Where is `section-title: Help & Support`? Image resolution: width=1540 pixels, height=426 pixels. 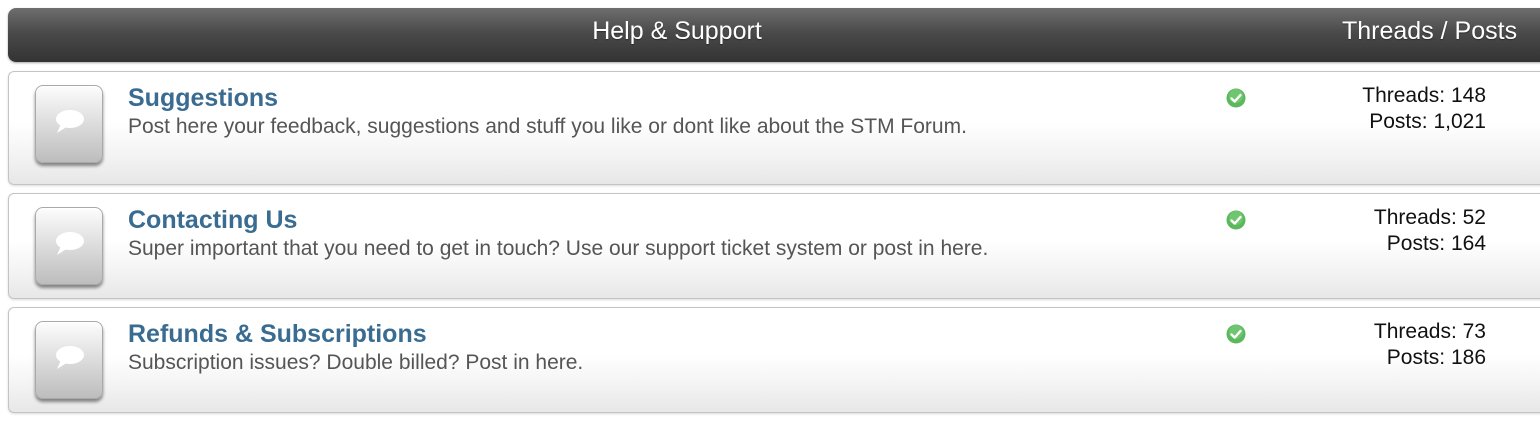 section-title: Help & Support is located at coordinates (677, 31).